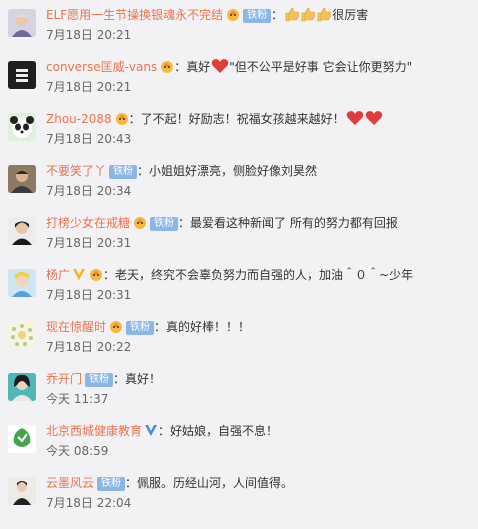 This screenshot has height=529, width=478. What do you see at coordinates (202, 327) in the screenshot?
I see `comment-text: ：真的好棒！！！` at bounding box center [202, 327].